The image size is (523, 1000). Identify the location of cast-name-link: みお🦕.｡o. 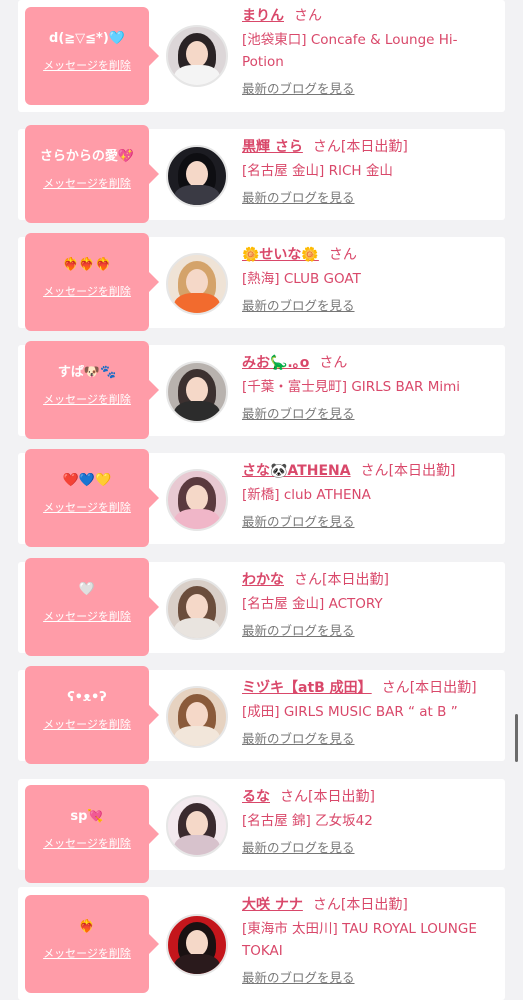
(275, 363).